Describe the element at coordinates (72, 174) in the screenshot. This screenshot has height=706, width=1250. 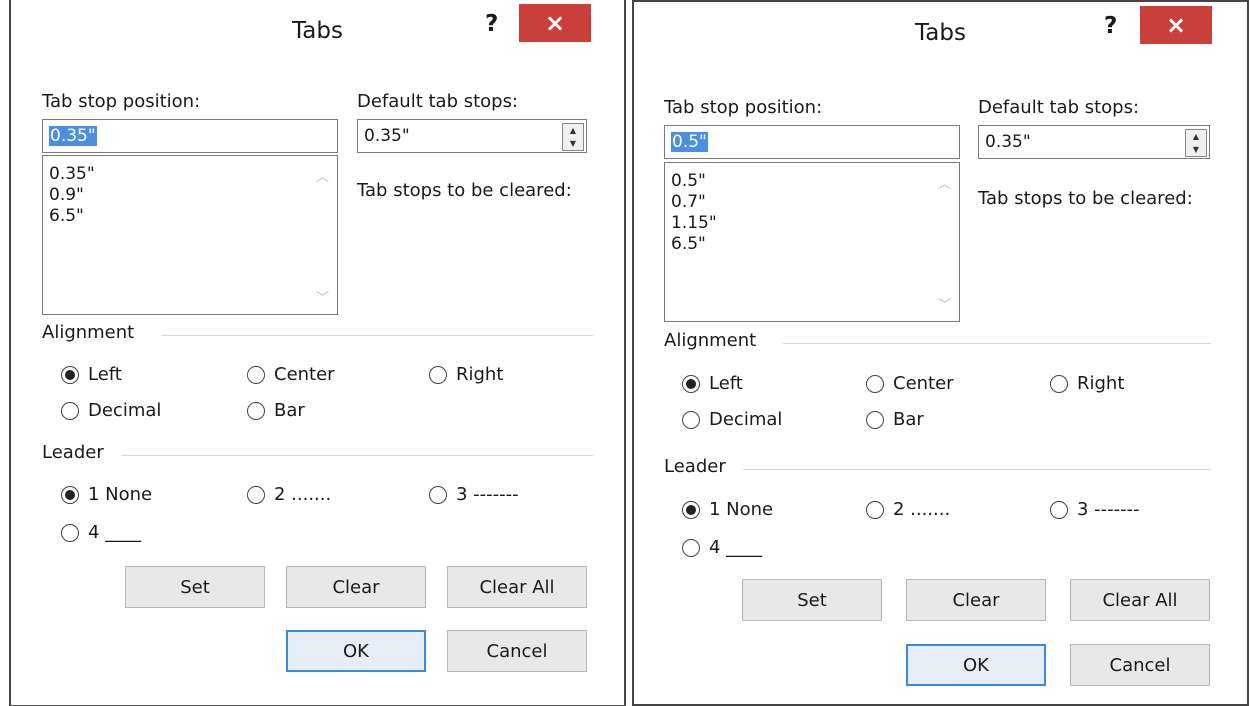
I see `list-item: 0.35"` at that location.